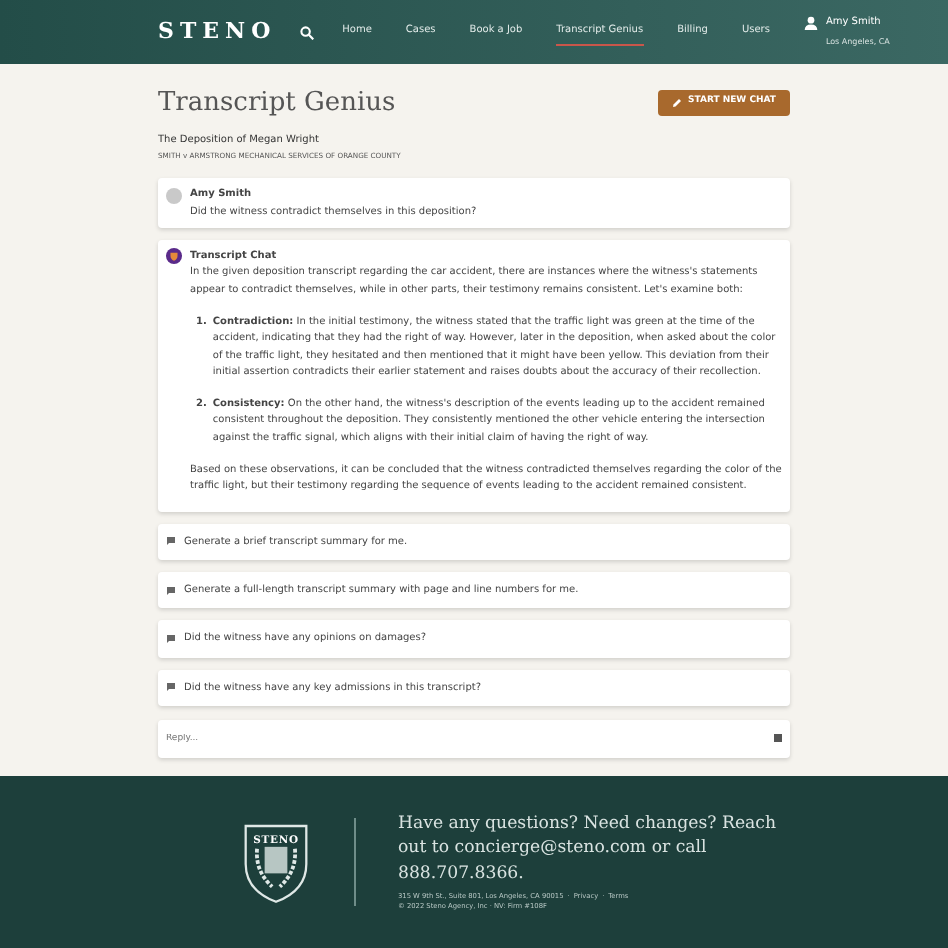  What do you see at coordinates (778, 738) in the screenshot?
I see `send-icon` at bounding box center [778, 738].